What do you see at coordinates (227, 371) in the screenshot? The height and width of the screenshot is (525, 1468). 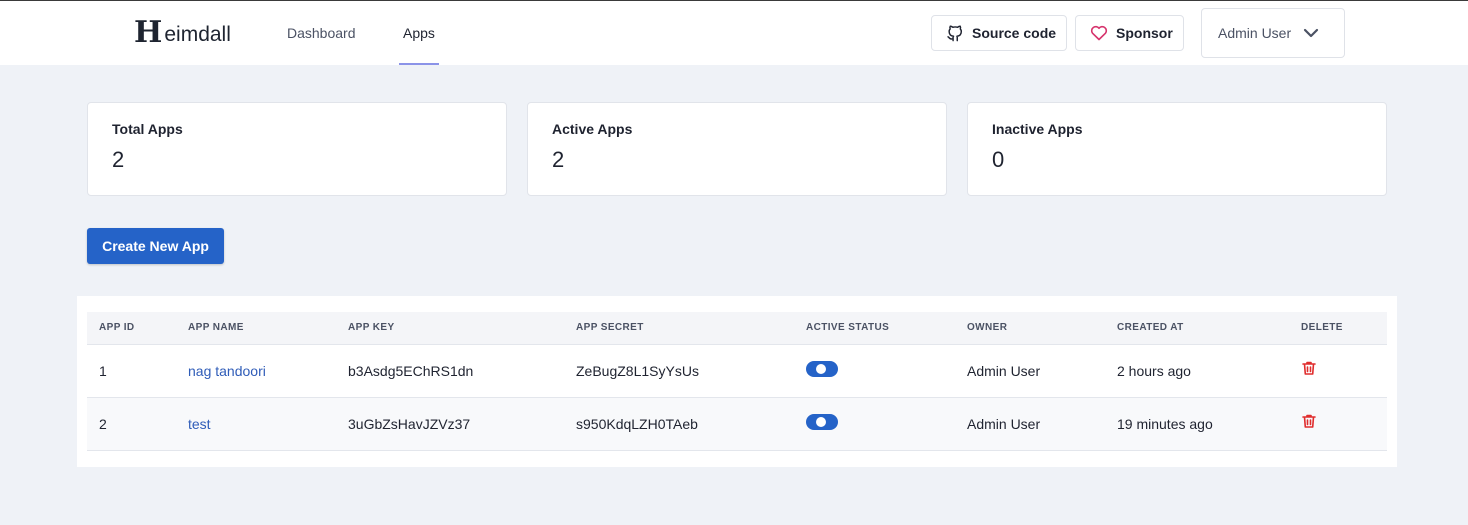 I see `app-name-link: nag tandoori` at bounding box center [227, 371].